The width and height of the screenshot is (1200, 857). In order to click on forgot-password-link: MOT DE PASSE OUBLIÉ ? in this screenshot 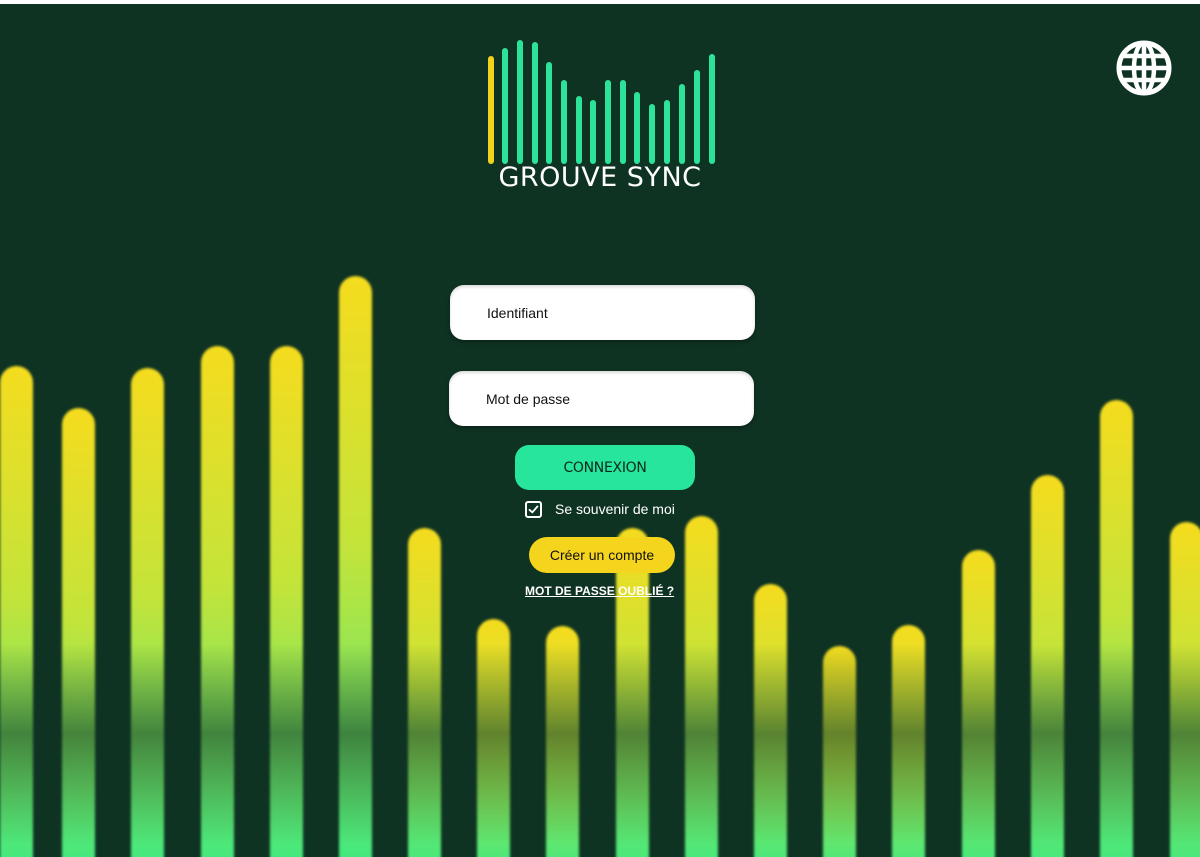, I will do `click(605, 591)`.